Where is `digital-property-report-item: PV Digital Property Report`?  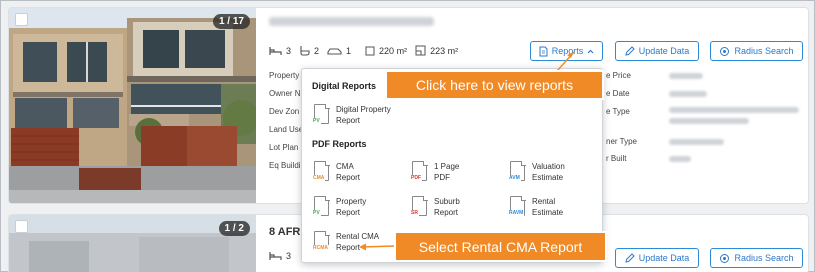
digital-property-report-item: PV Digital Property Report is located at coordinates (351, 115).